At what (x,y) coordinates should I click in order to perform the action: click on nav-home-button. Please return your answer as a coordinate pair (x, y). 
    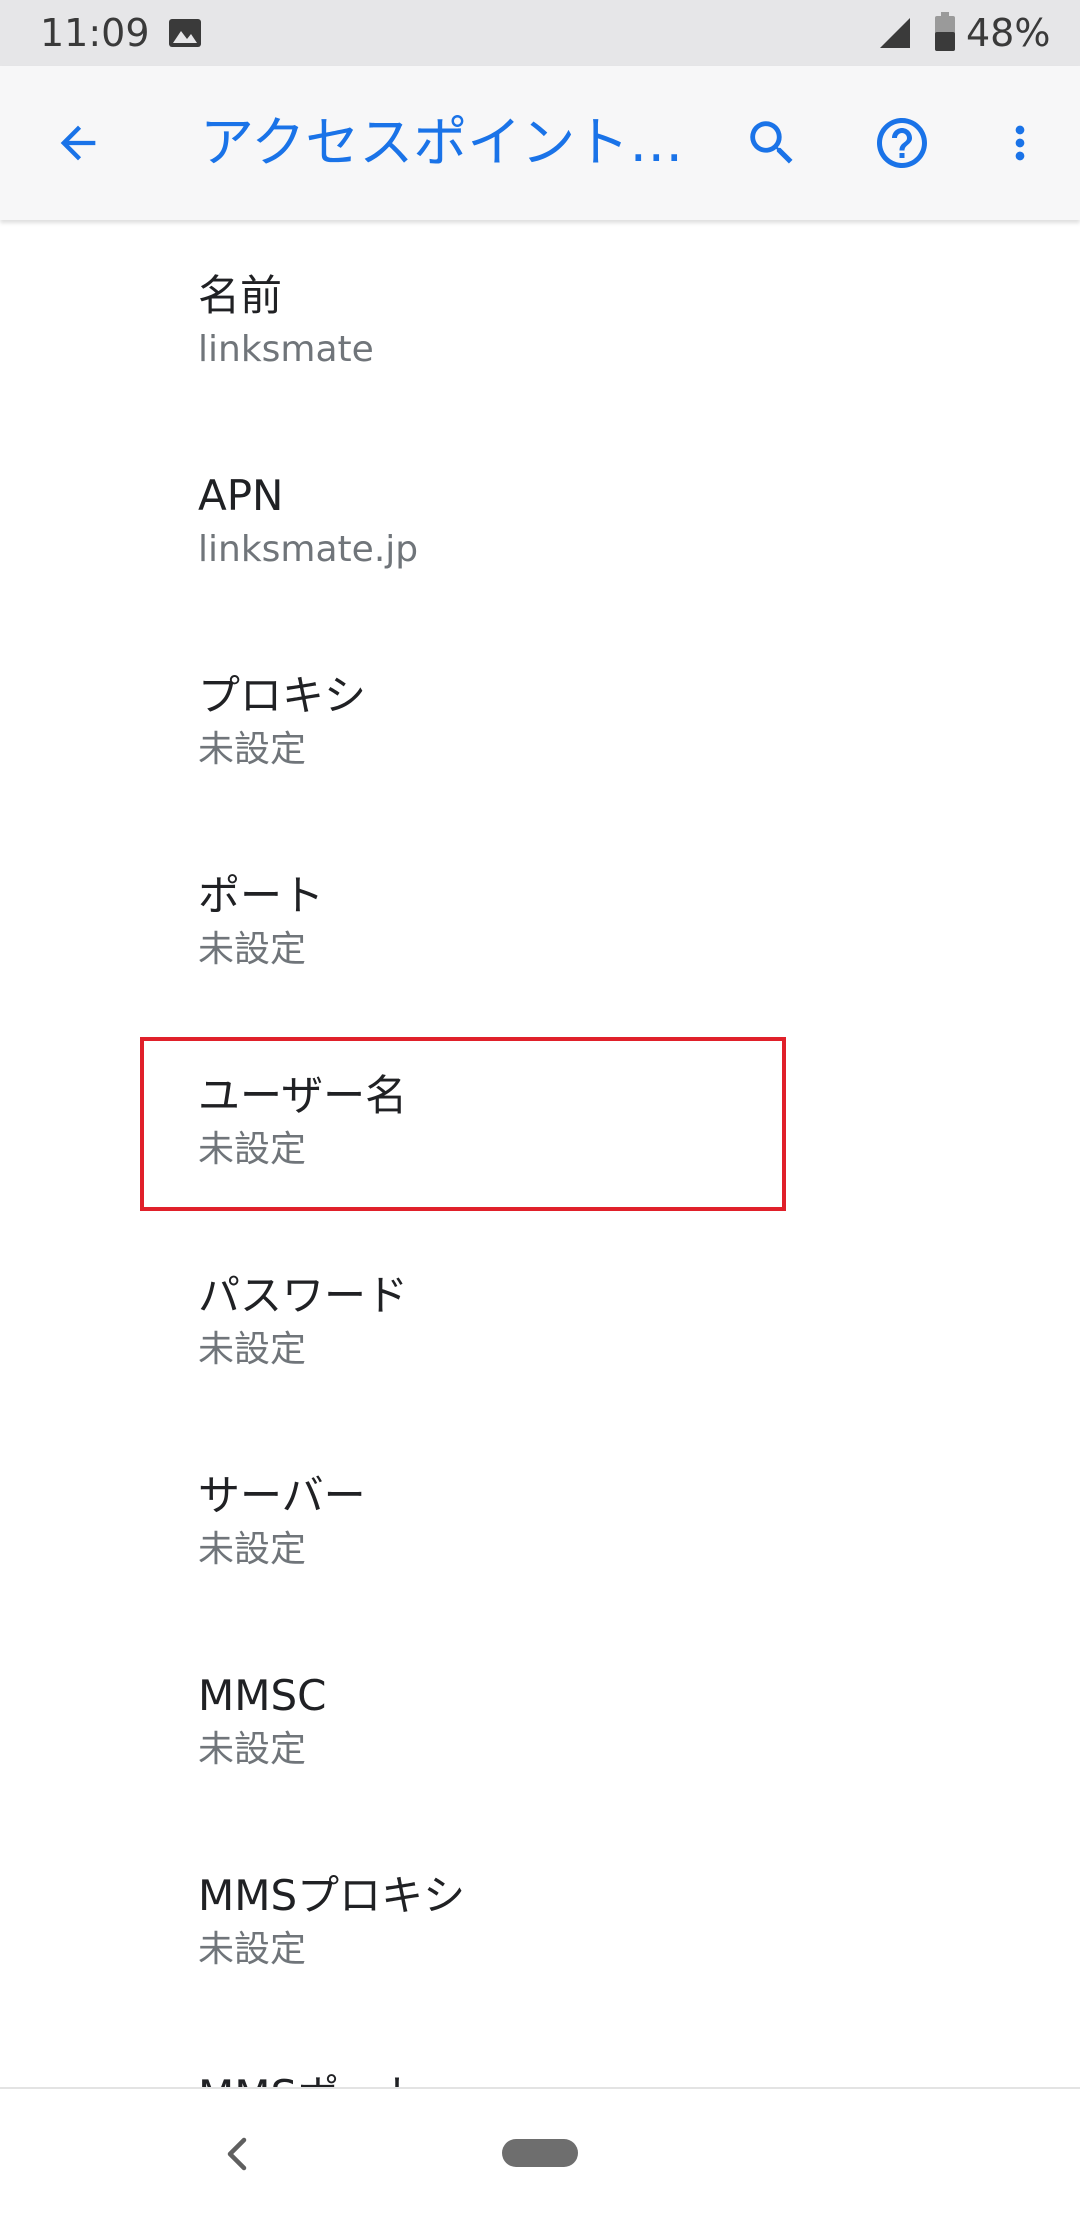
    Looking at the image, I should click on (540, 2153).